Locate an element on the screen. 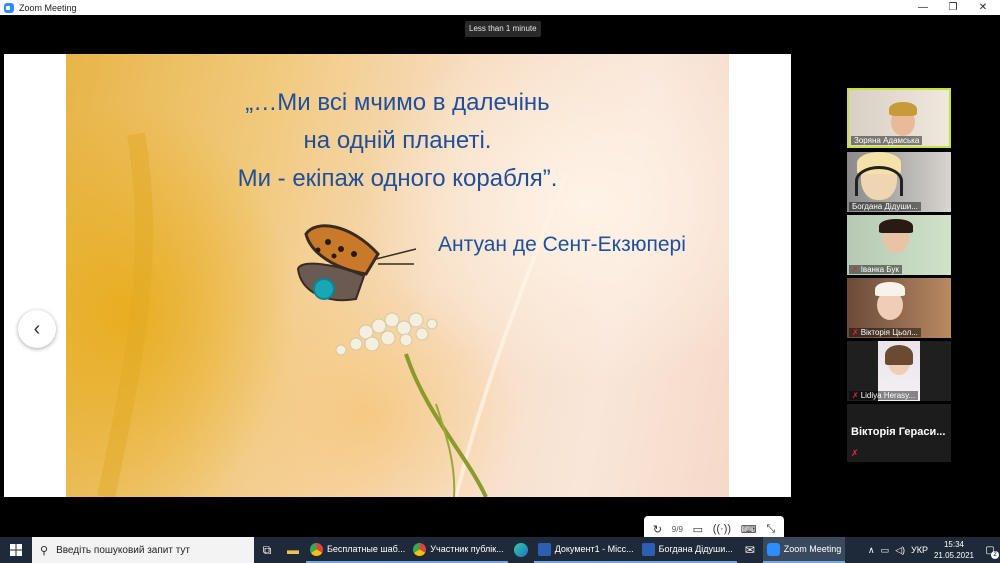 The image size is (1000, 563). taskbar-search-input: ⚲ Введіть пошуковий запит тут is located at coordinates (143, 550).